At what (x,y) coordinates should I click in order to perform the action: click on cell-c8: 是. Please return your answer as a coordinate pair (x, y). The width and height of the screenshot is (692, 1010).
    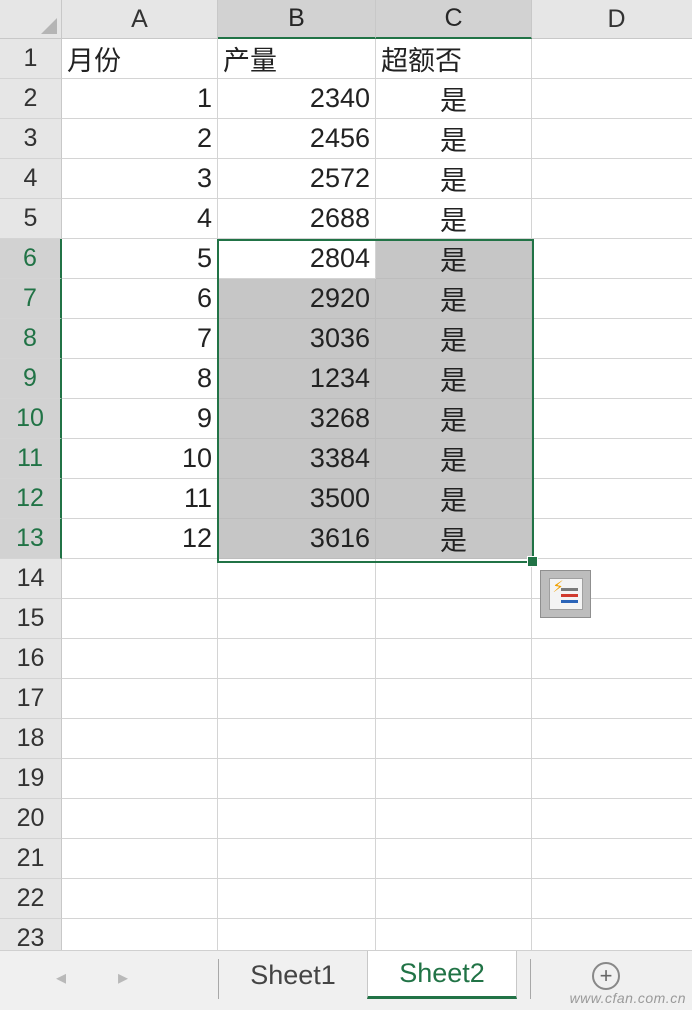
    Looking at the image, I should click on (454, 339).